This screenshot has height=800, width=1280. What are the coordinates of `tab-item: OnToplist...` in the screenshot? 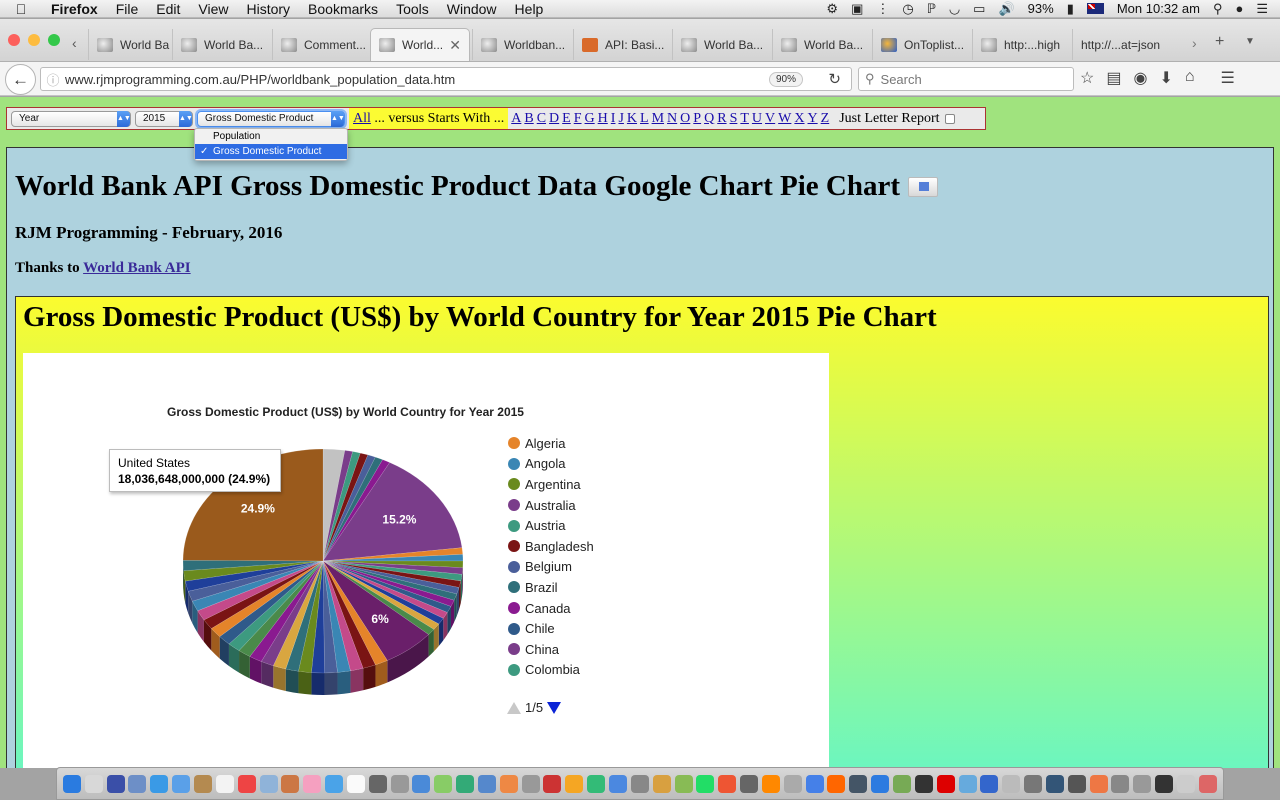 It's located at (921, 44).